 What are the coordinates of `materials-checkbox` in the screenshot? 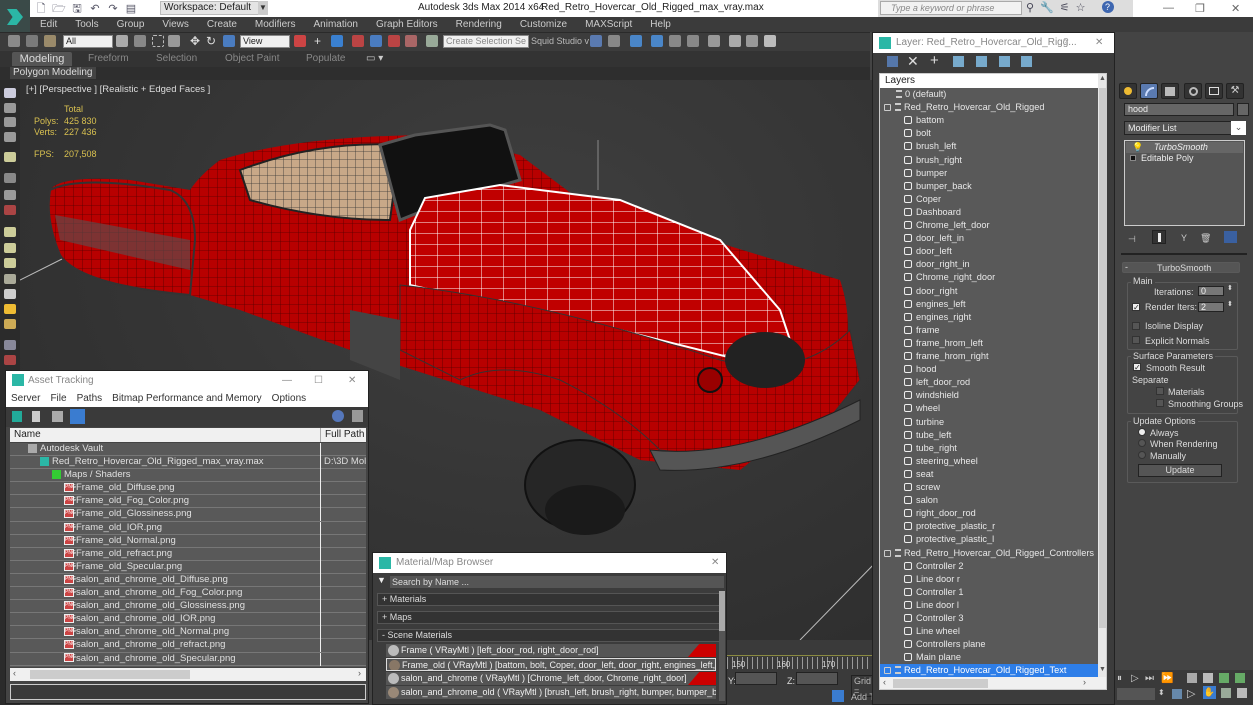 It's located at (1160, 391).